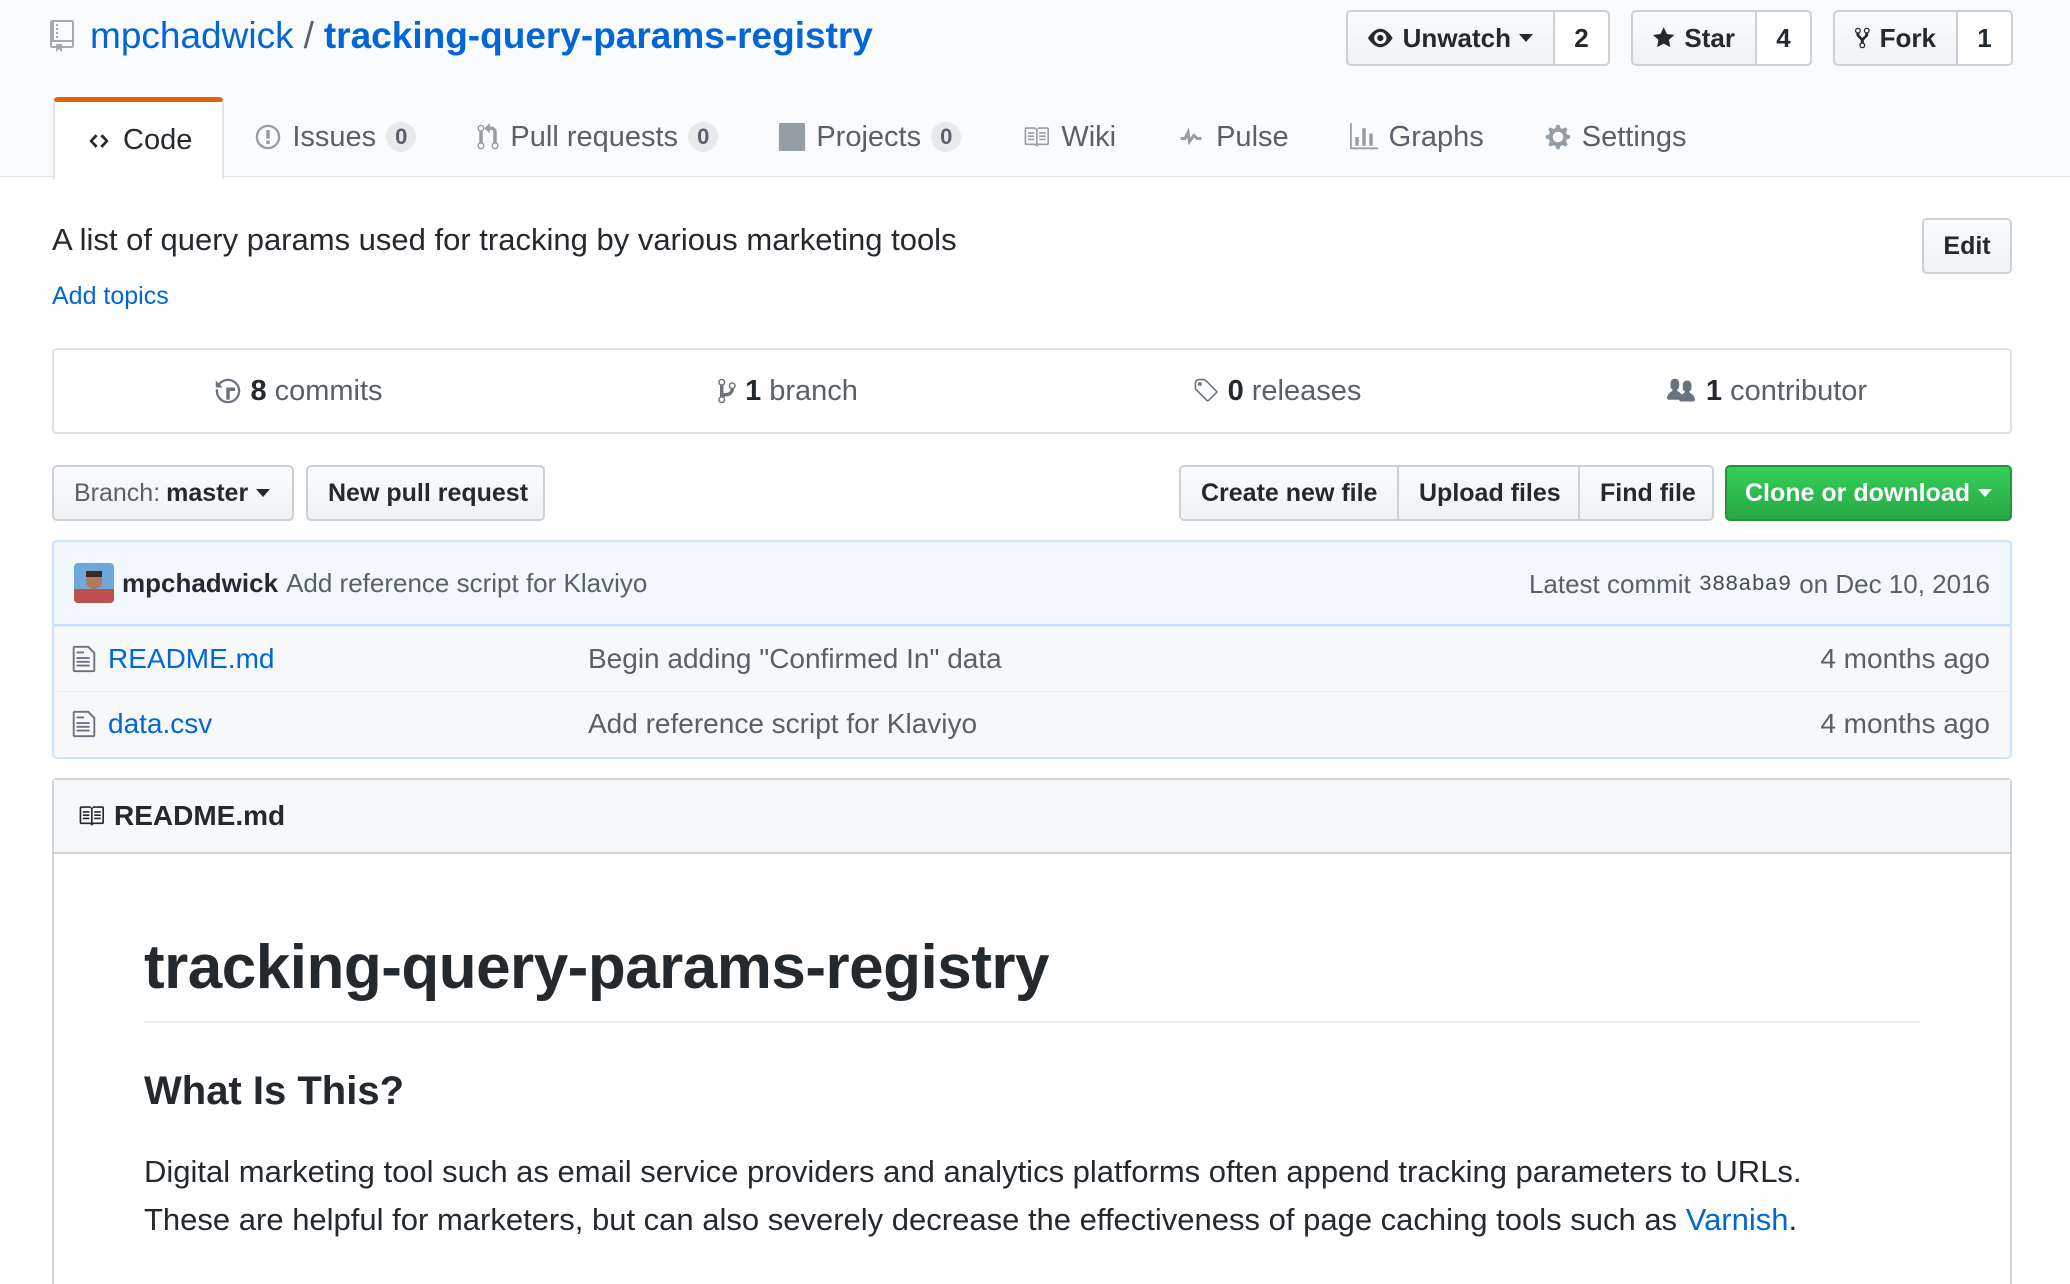 The height and width of the screenshot is (1284, 2070). What do you see at coordinates (298, 391) in the screenshot?
I see `commits-link: 8 commits` at bounding box center [298, 391].